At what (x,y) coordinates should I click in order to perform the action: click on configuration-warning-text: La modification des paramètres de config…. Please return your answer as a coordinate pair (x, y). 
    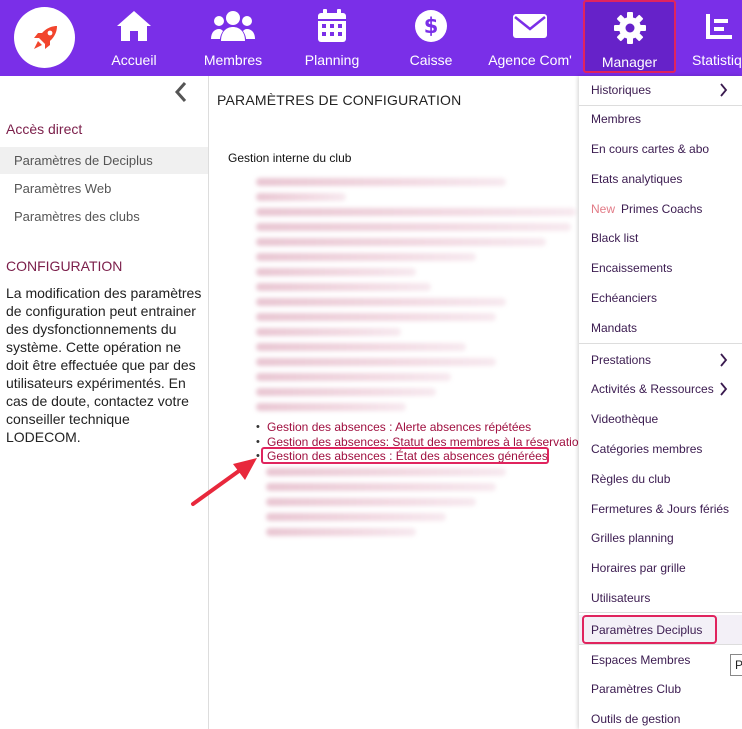
    Looking at the image, I should click on (104, 365).